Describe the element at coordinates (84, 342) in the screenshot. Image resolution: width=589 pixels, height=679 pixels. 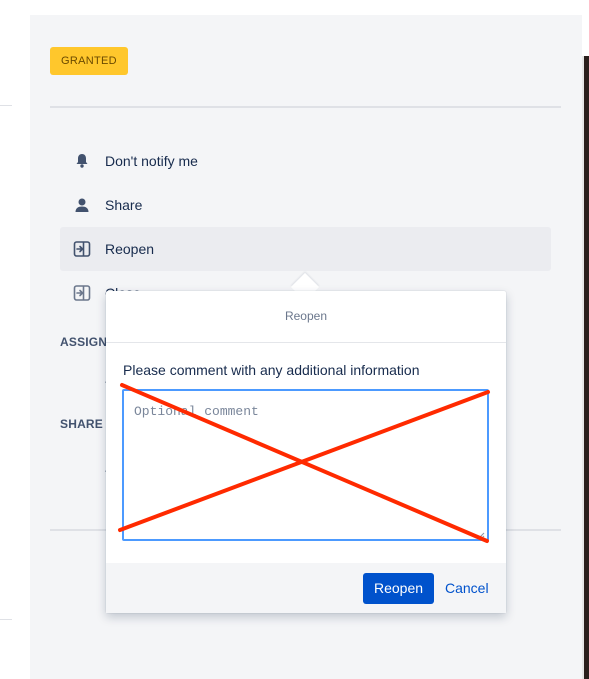
I see `assignee-section-label: ASSIGN` at that location.